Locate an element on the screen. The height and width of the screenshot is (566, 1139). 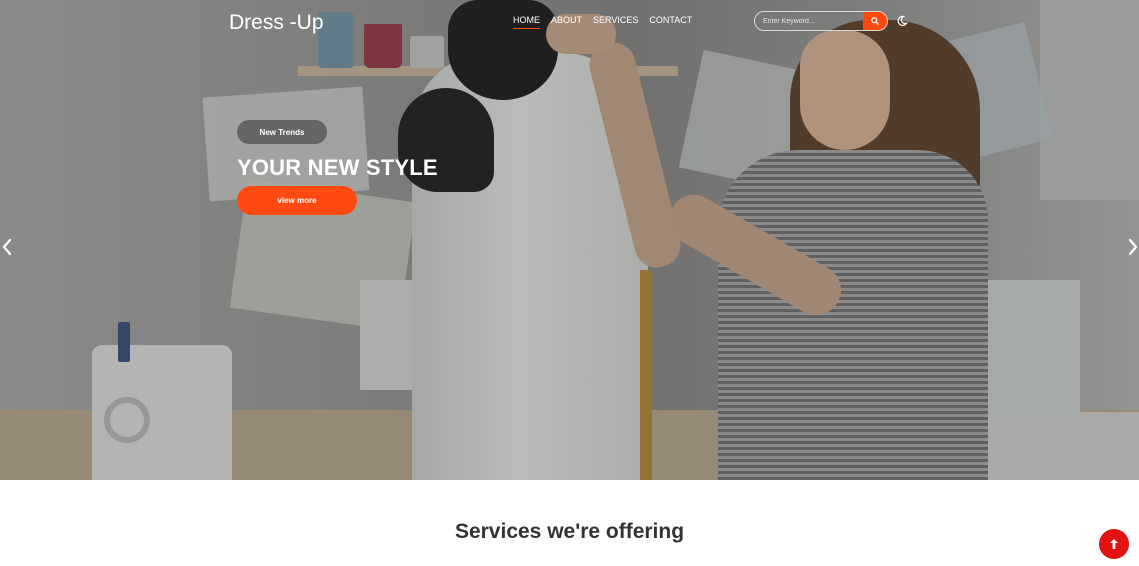
chevron-right-icon is located at coordinates (1132, 247).